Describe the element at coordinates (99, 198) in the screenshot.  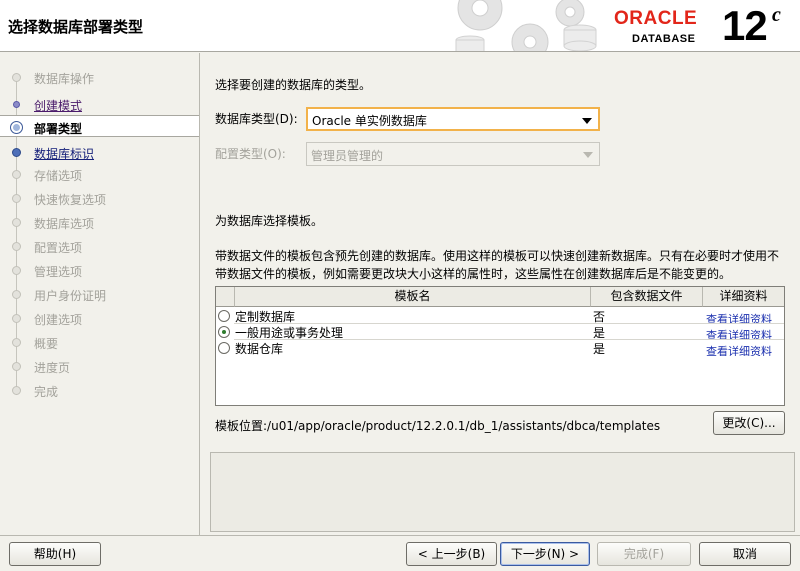
I see `step-fast-recovery-option: 快速恢复选项` at that location.